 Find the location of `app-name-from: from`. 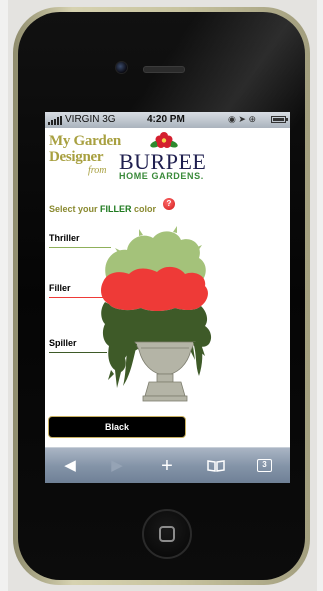

app-name-from: from is located at coordinates (97, 170).